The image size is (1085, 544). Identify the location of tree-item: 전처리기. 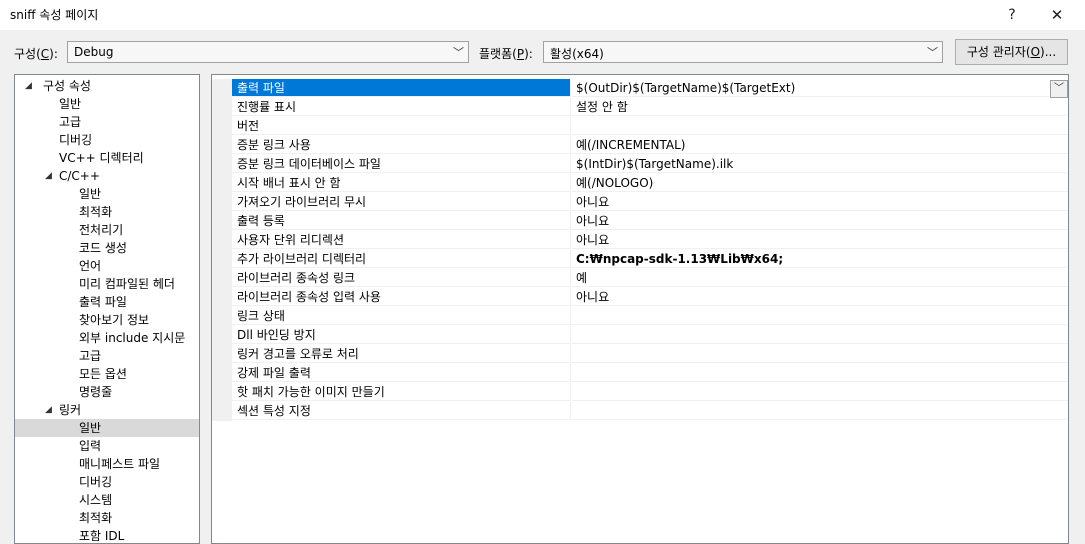
(107, 230).